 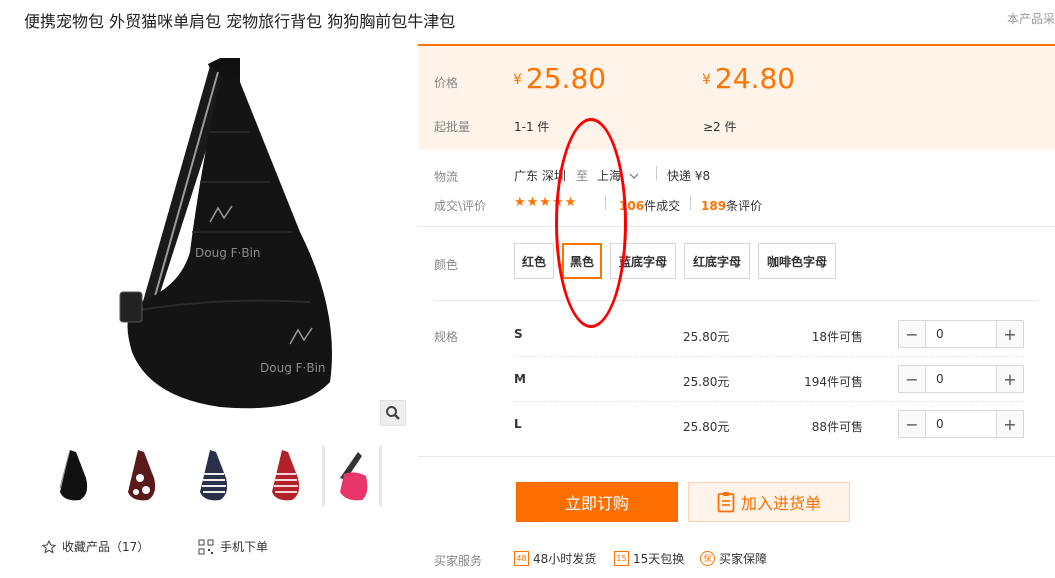 I want to click on spec-price-m: 25.80元, so click(x=706, y=382).